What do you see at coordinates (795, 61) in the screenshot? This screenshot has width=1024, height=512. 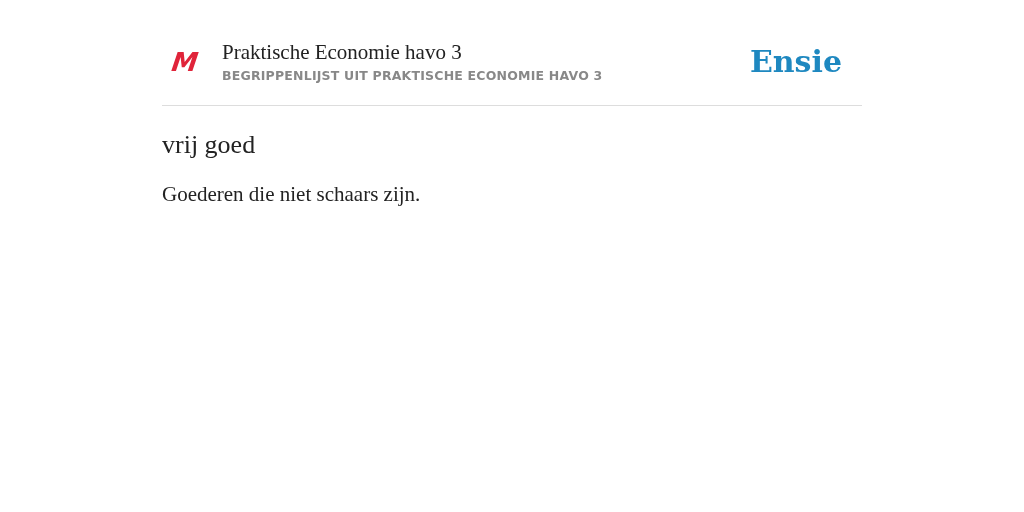 I see `site-logo-link: Ensie` at bounding box center [795, 61].